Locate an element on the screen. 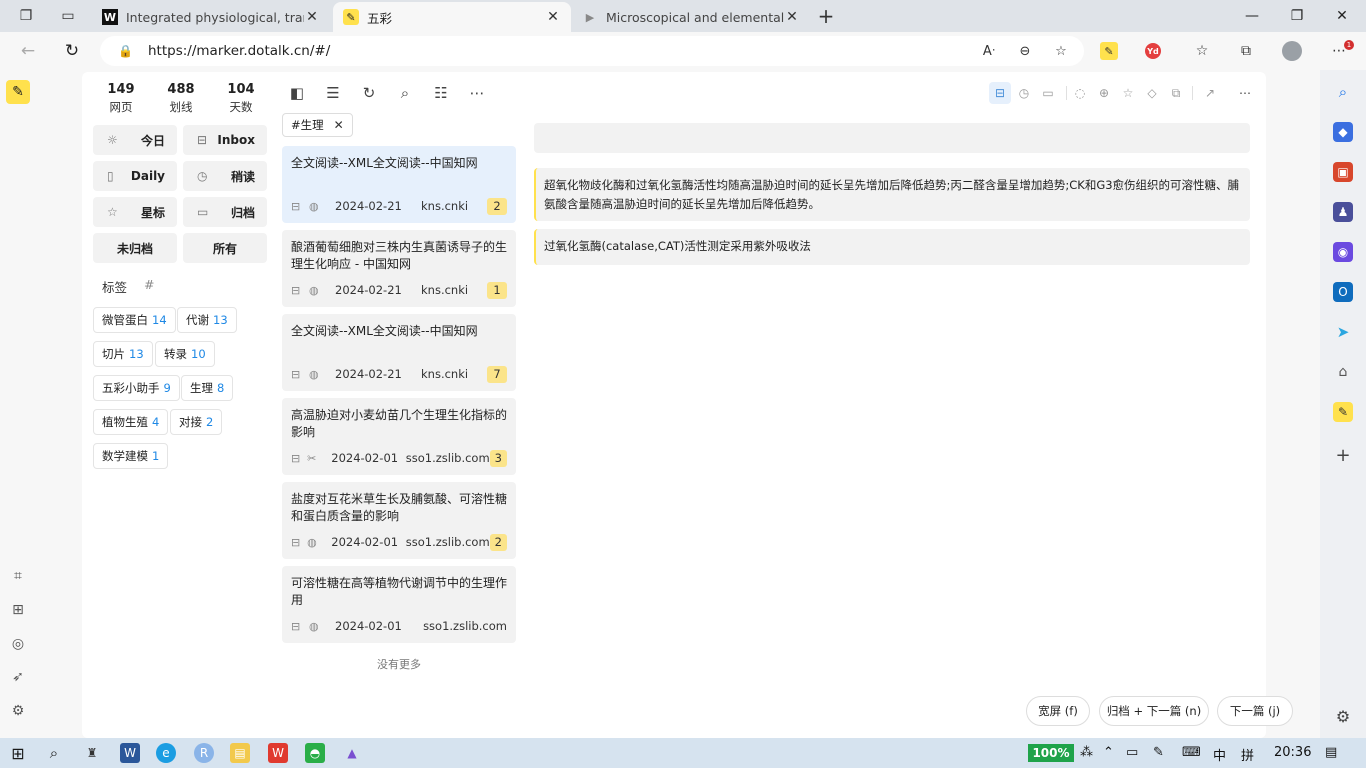 This screenshot has height=768, width=1366. stat-days: 104 天数 is located at coordinates (241, 98).